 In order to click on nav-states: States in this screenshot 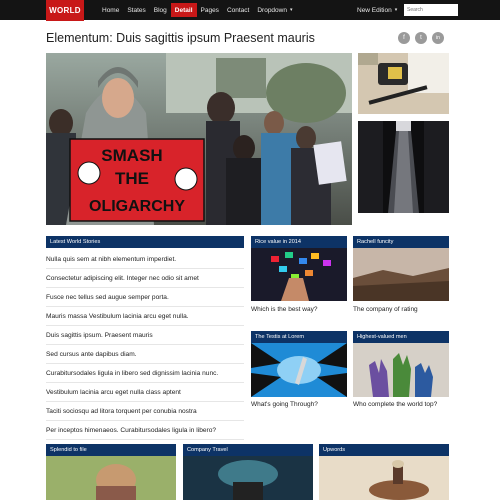, I will do `click(136, 10)`.